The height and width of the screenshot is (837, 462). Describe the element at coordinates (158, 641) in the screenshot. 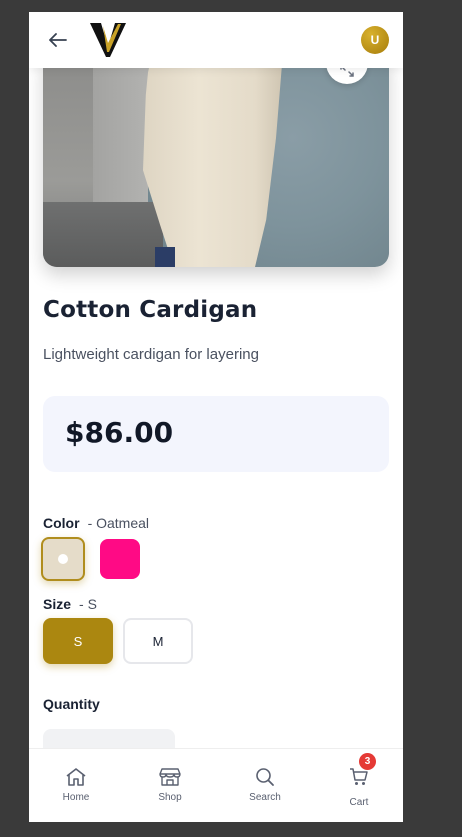

I see `size-button-m: M` at that location.